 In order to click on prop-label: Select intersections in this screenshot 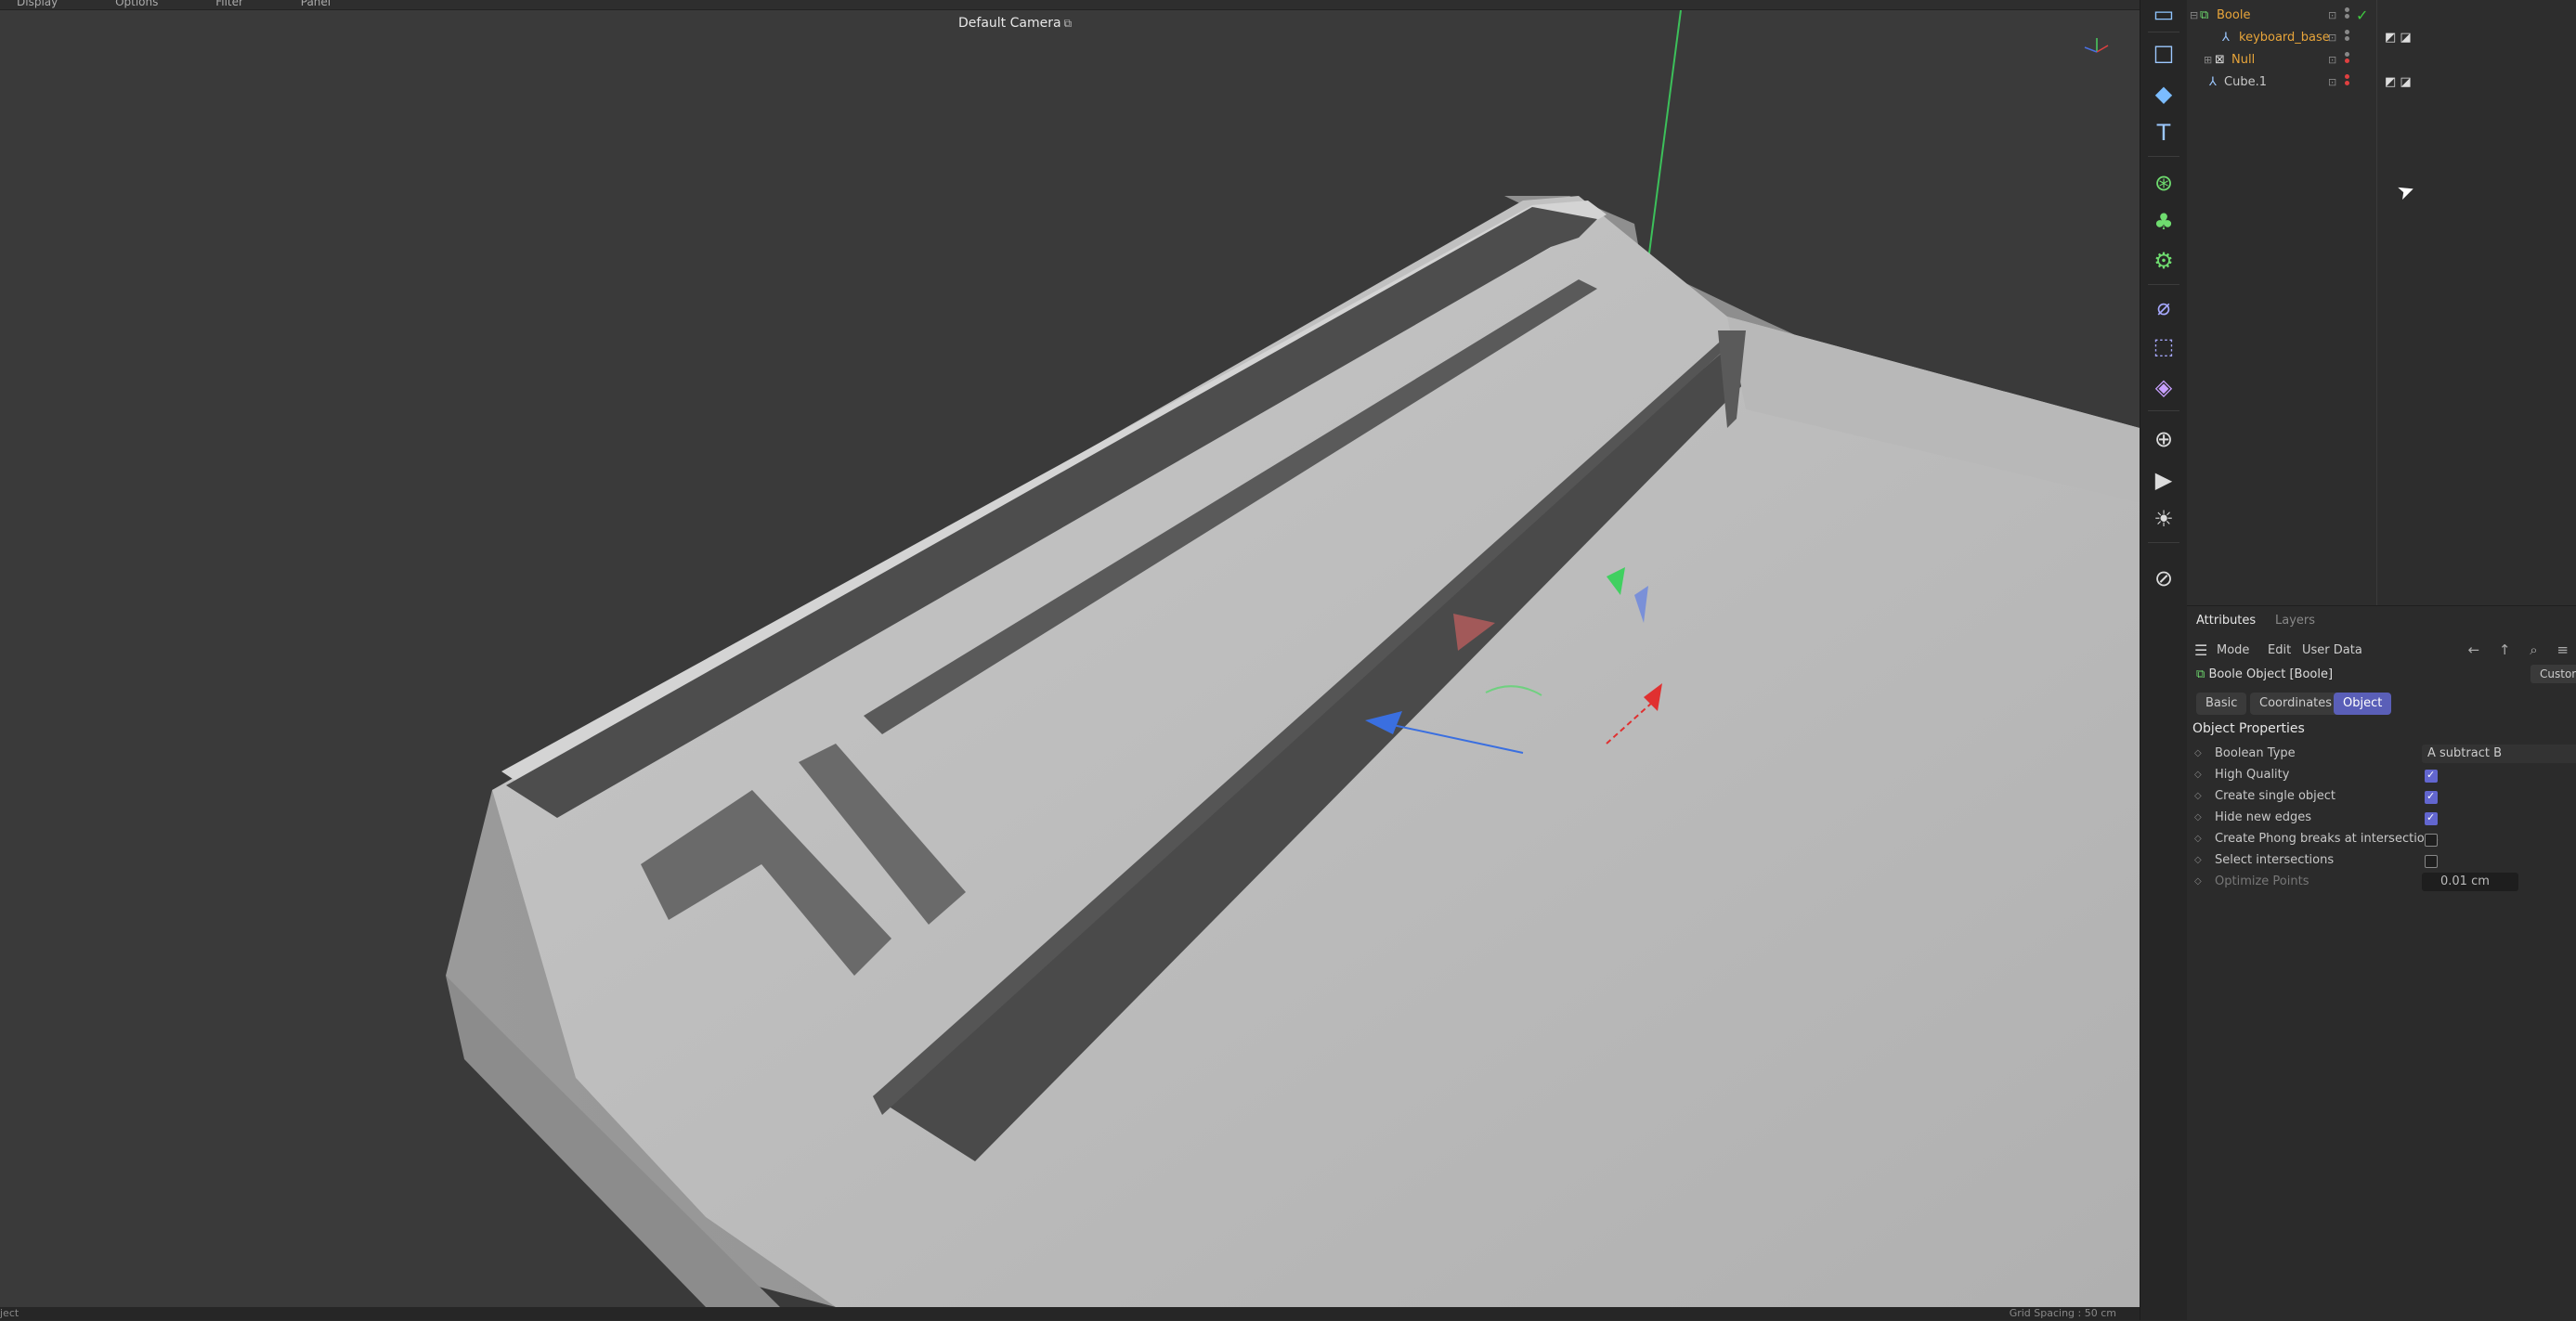, I will do `click(2275, 860)`.